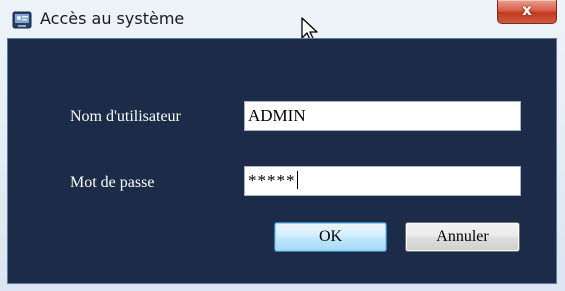 This screenshot has height=291, width=565. I want to click on username-value: ADMIN, so click(277, 115).